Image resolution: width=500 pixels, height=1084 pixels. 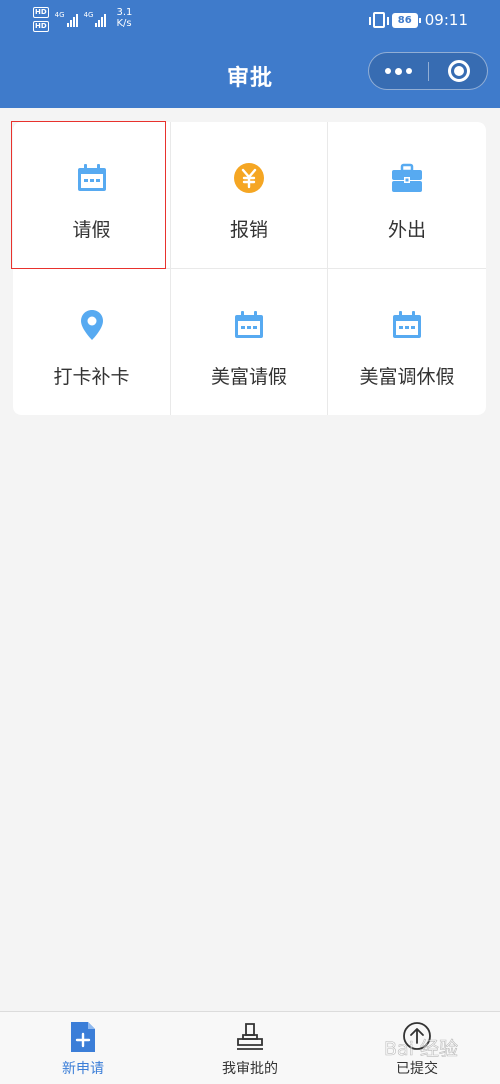 What do you see at coordinates (250, 1069) in the screenshot?
I see `tab-label: 我审批的` at bounding box center [250, 1069].